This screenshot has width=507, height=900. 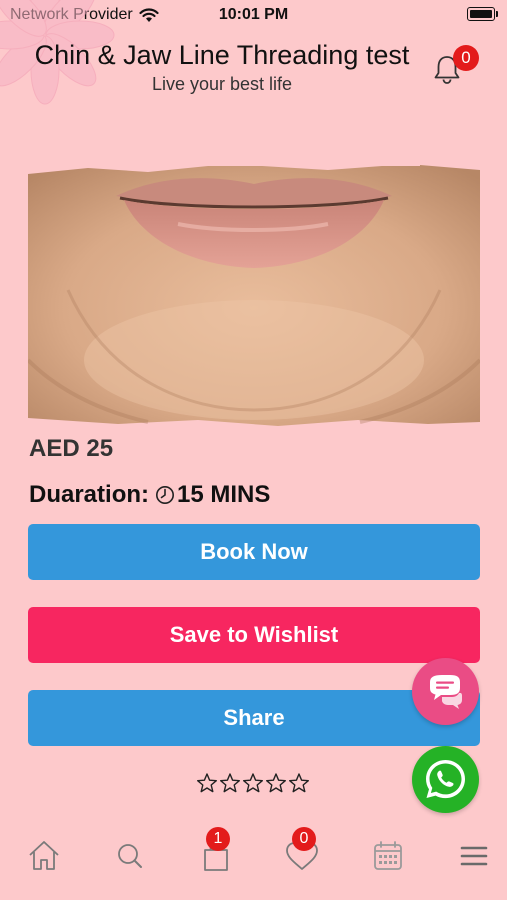 What do you see at coordinates (89, 494) in the screenshot?
I see `duration-label: Duaration:` at bounding box center [89, 494].